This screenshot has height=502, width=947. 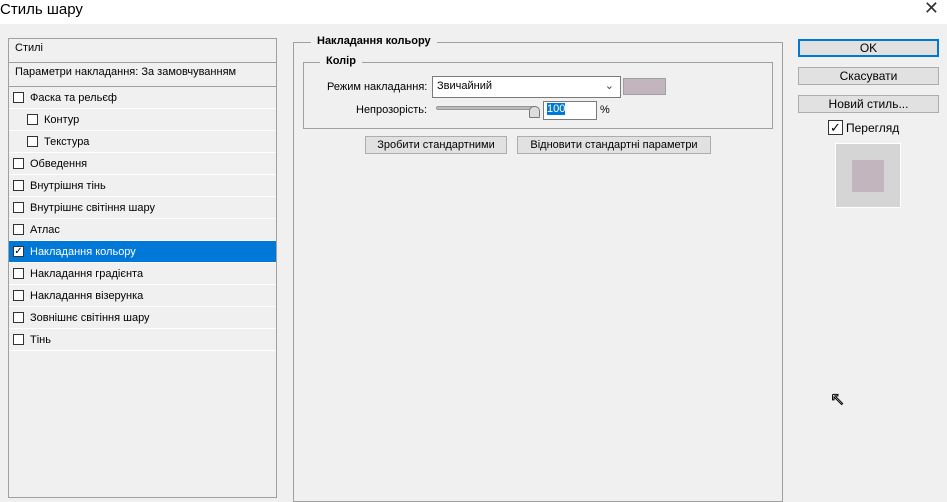 I want to click on style-item: ✓ Накладання кольору, so click(x=142, y=252).